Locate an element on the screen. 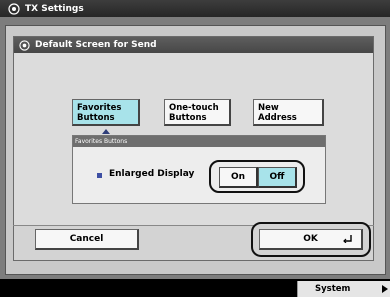 Image resolution: width=390 pixels, height=297 pixels. off-button: Off is located at coordinates (277, 177).